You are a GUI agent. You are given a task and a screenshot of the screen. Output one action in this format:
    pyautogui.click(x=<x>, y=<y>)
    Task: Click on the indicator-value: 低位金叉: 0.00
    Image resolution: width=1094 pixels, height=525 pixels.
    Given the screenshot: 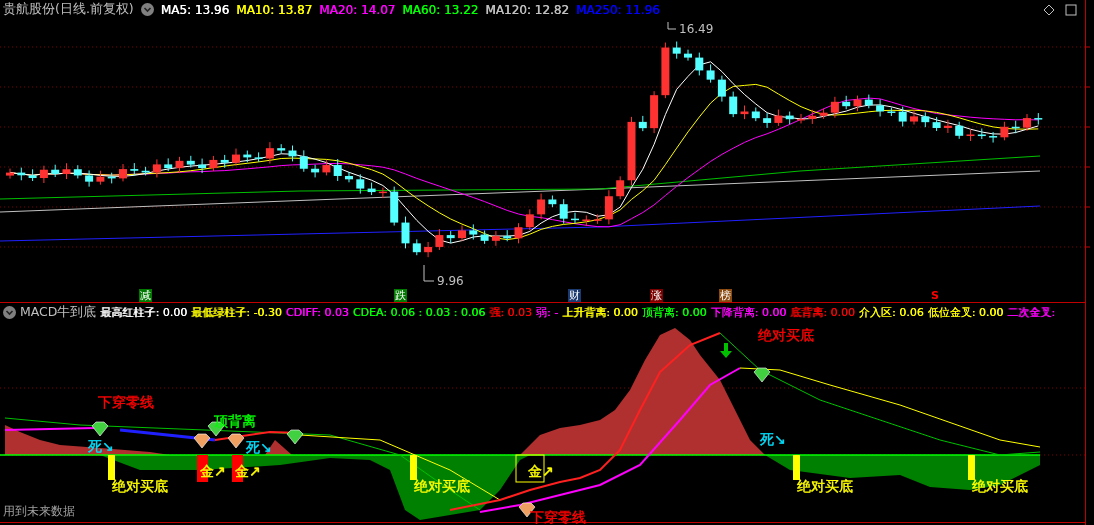 What is the action you would take?
    pyautogui.click(x=965, y=312)
    